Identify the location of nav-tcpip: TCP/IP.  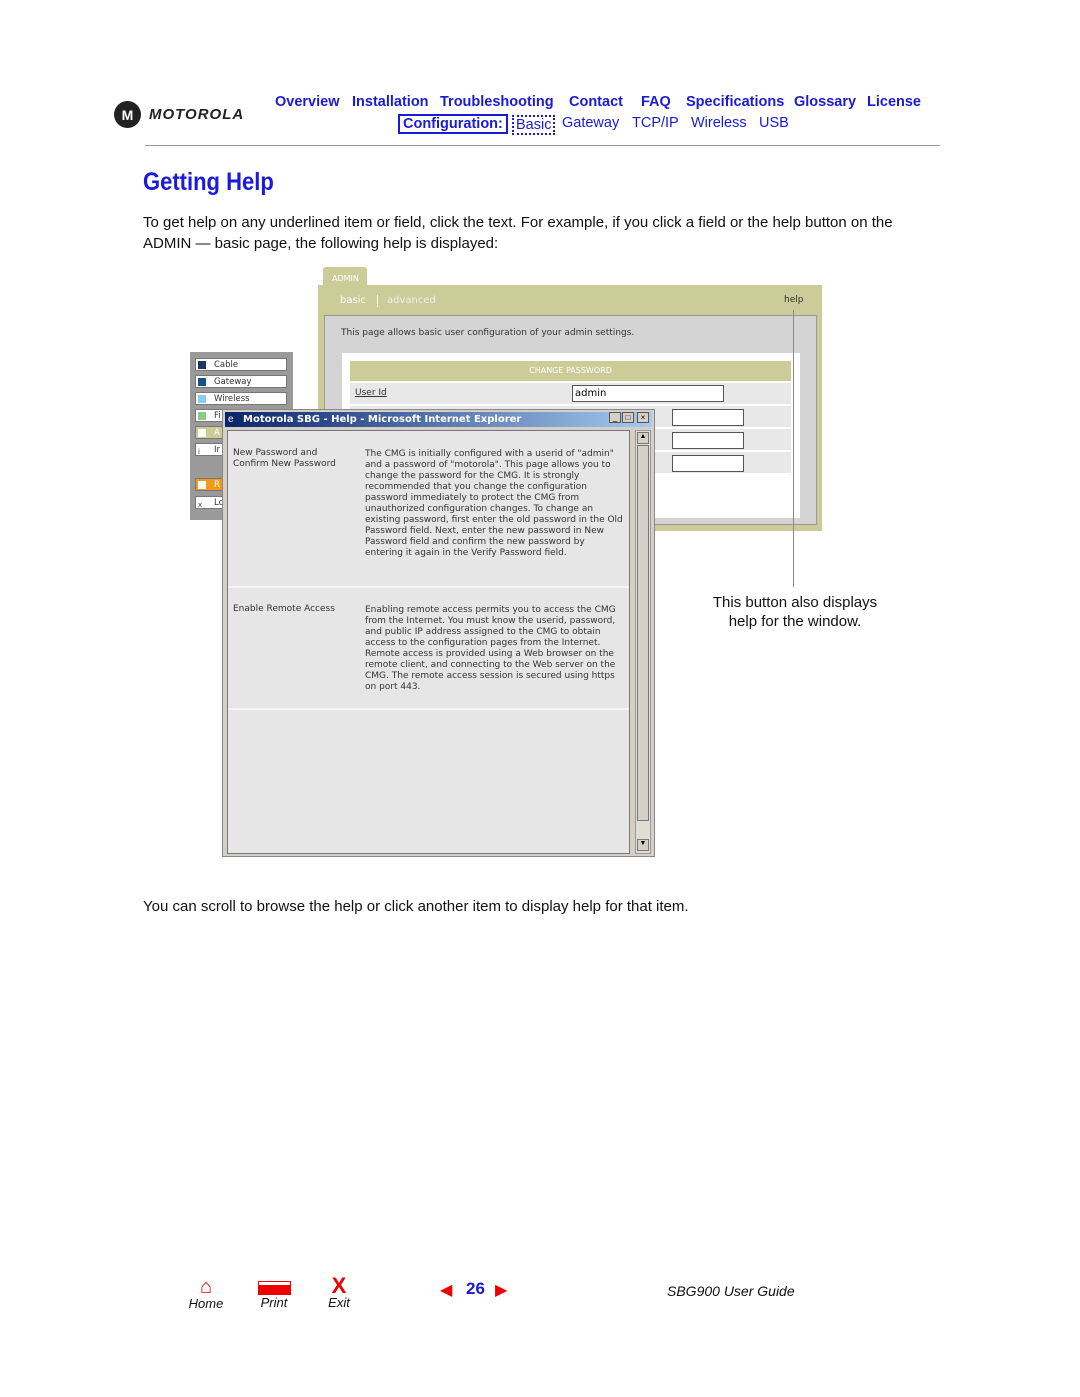
(655, 123).